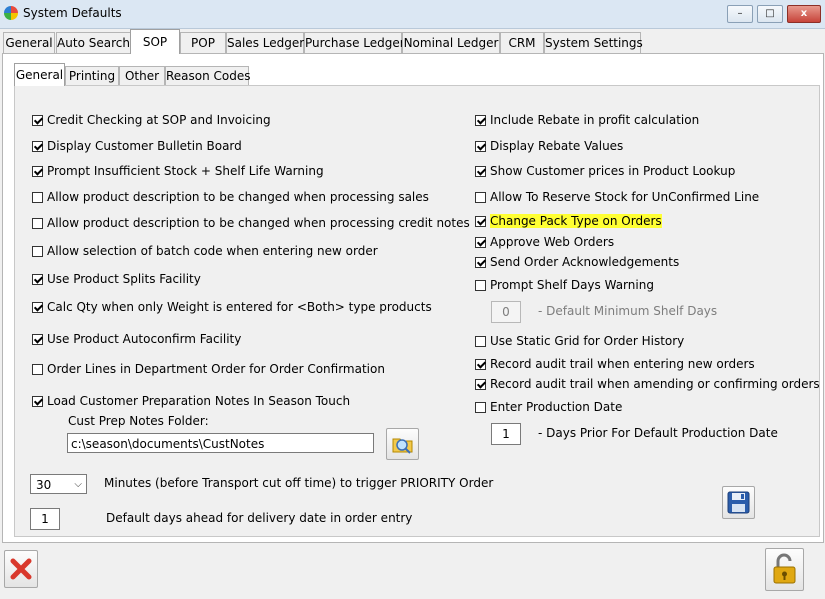 The image size is (825, 599). I want to click on production-date-checkbox: Enter Production Date, so click(548, 407).